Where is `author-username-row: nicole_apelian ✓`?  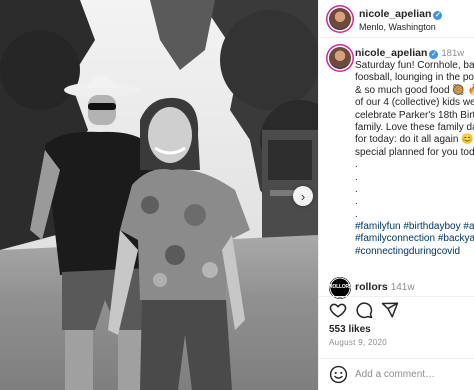
author-username-row: nicole_apelian ✓ is located at coordinates (401, 14).